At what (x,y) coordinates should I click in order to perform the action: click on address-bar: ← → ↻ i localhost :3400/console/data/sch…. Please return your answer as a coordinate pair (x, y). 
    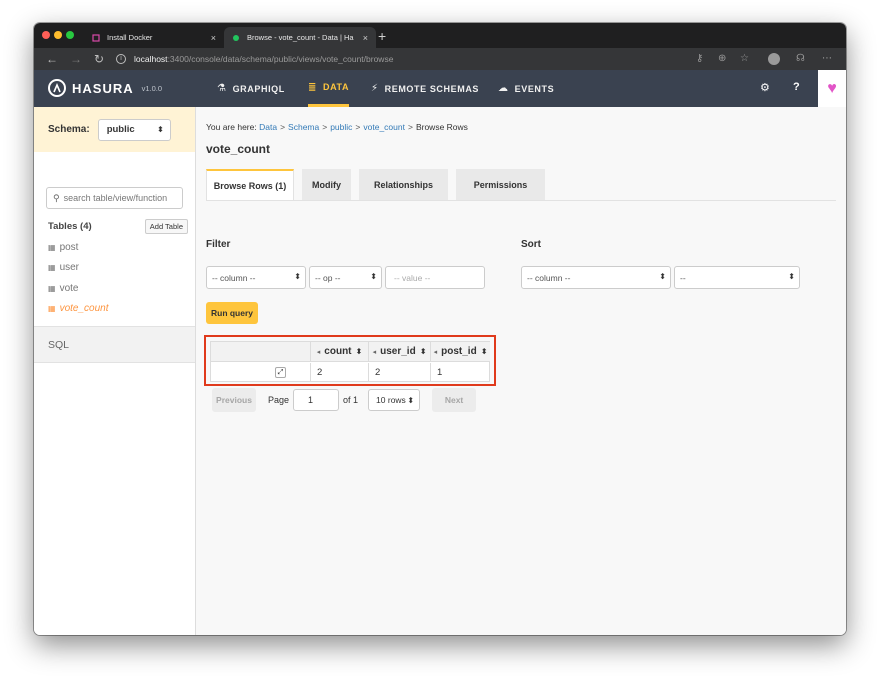
    Looking at the image, I should click on (440, 59).